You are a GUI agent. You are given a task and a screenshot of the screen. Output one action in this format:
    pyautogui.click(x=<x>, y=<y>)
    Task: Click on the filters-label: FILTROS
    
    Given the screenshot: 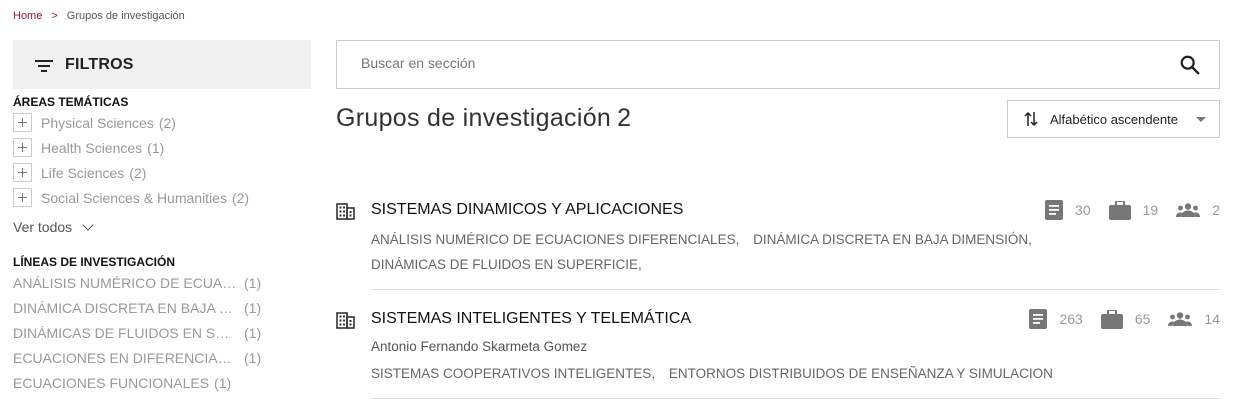 What is the action you would take?
    pyautogui.click(x=99, y=64)
    